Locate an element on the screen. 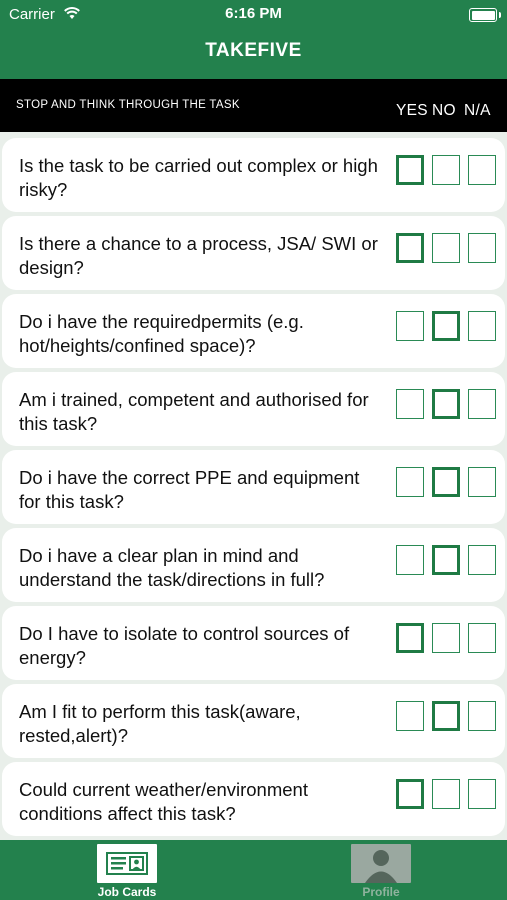 This screenshot has width=507, height=900. column-header-na: N/A is located at coordinates (477, 110).